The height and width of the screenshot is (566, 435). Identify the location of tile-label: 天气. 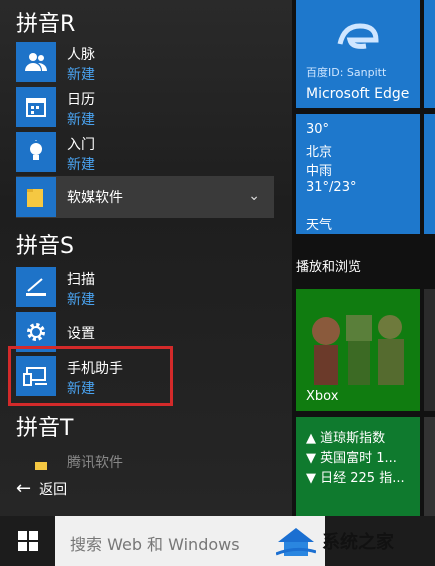
(319, 225).